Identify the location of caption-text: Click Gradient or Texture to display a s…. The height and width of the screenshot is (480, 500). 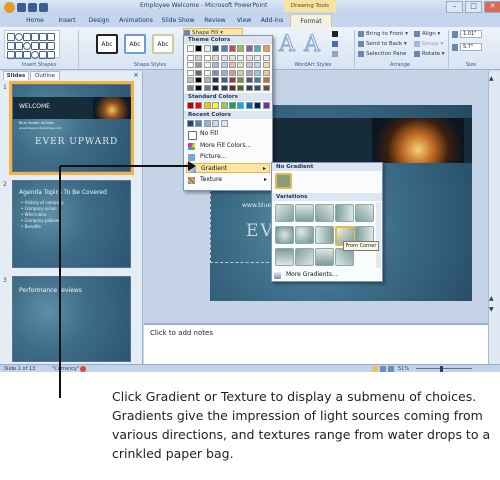
(301, 425).